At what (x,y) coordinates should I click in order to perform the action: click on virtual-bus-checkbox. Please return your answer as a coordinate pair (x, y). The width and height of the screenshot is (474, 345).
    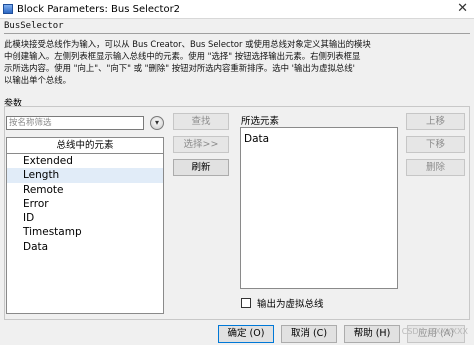
    Looking at the image, I should click on (246, 303).